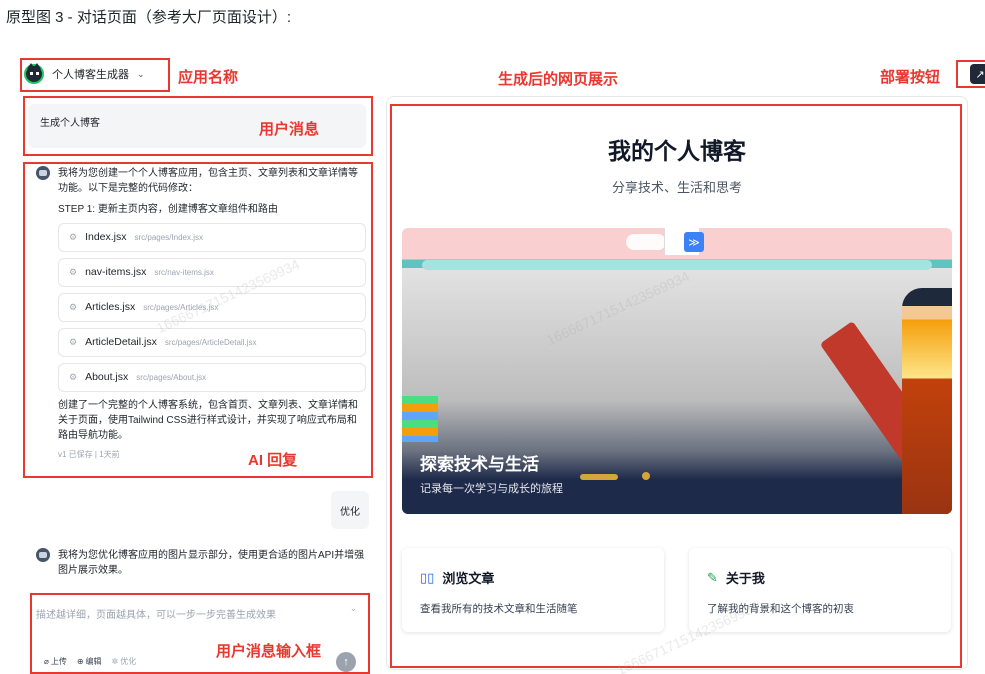 The height and width of the screenshot is (674, 985). What do you see at coordinates (198, 126) in the screenshot?
I see `annotation-box-user-message` at bounding box center [198, 126].